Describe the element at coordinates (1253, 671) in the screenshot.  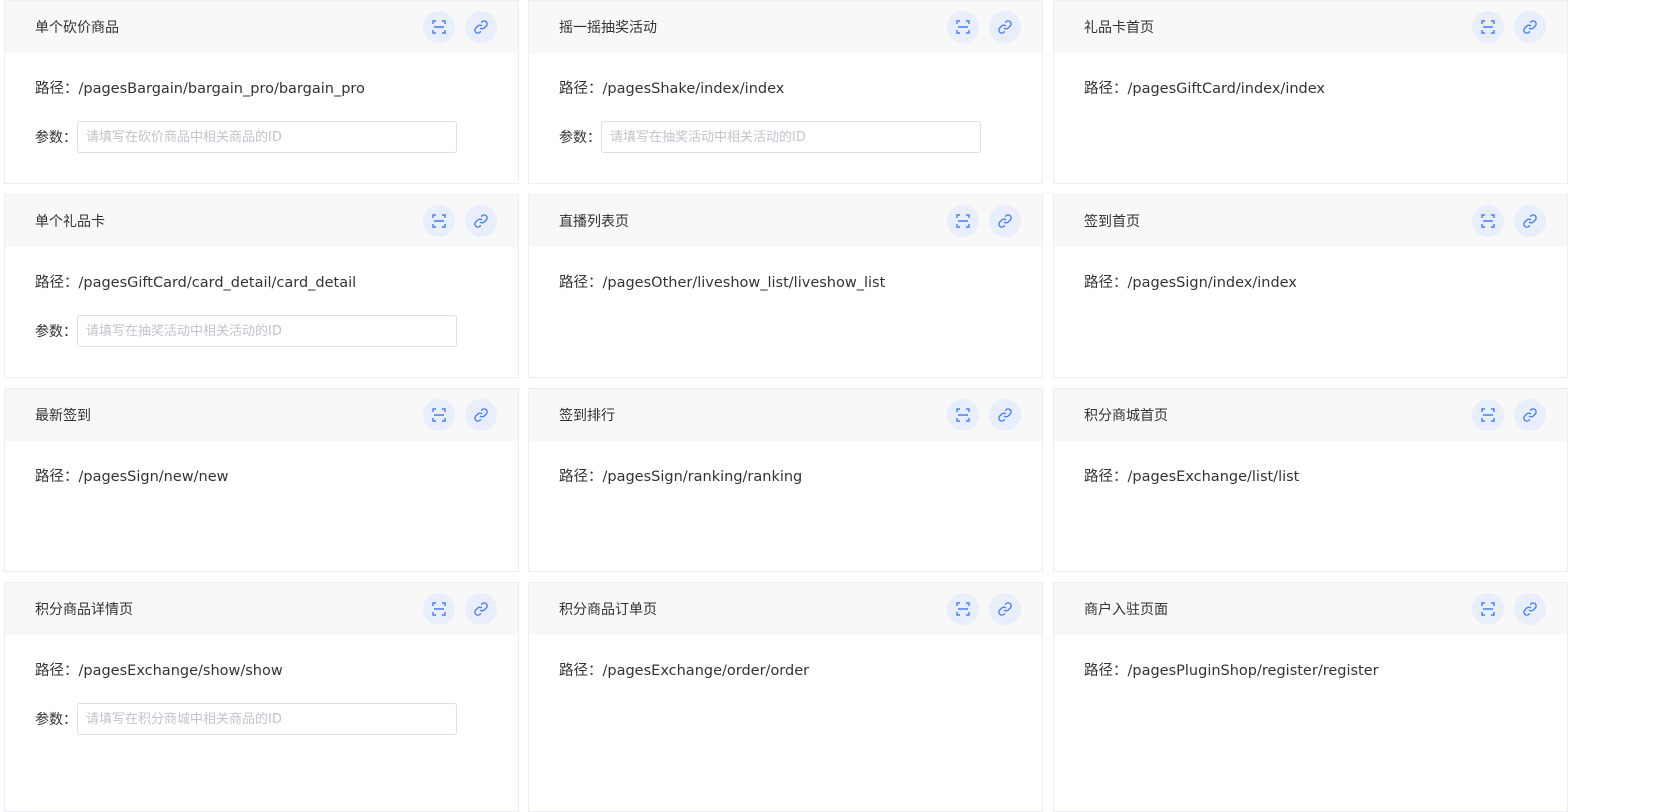
I see `path-value: /pagesPluginShop/register/register` at that location.